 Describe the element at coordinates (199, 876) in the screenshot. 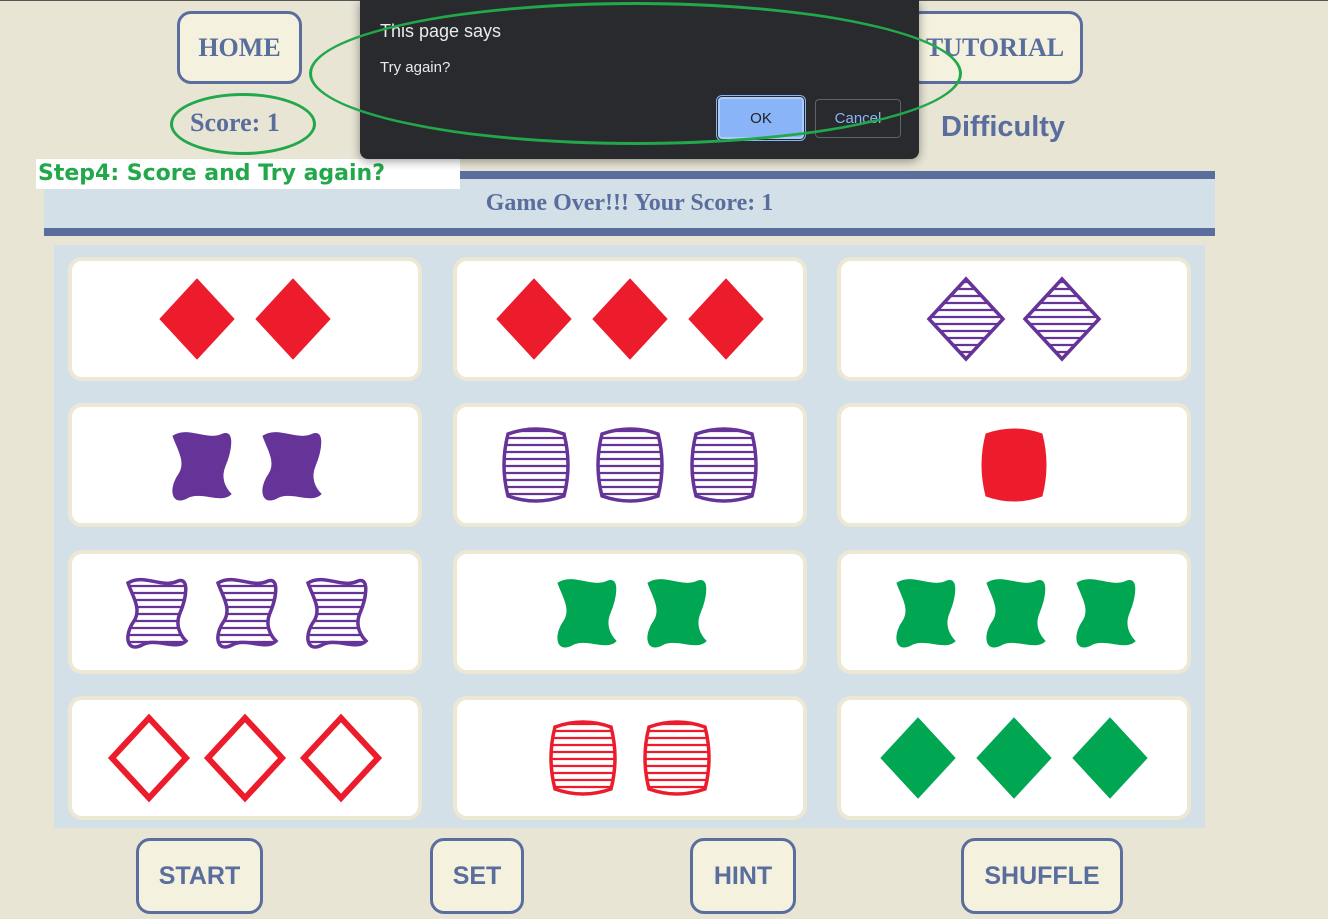

I see `start-button: START` at that location.